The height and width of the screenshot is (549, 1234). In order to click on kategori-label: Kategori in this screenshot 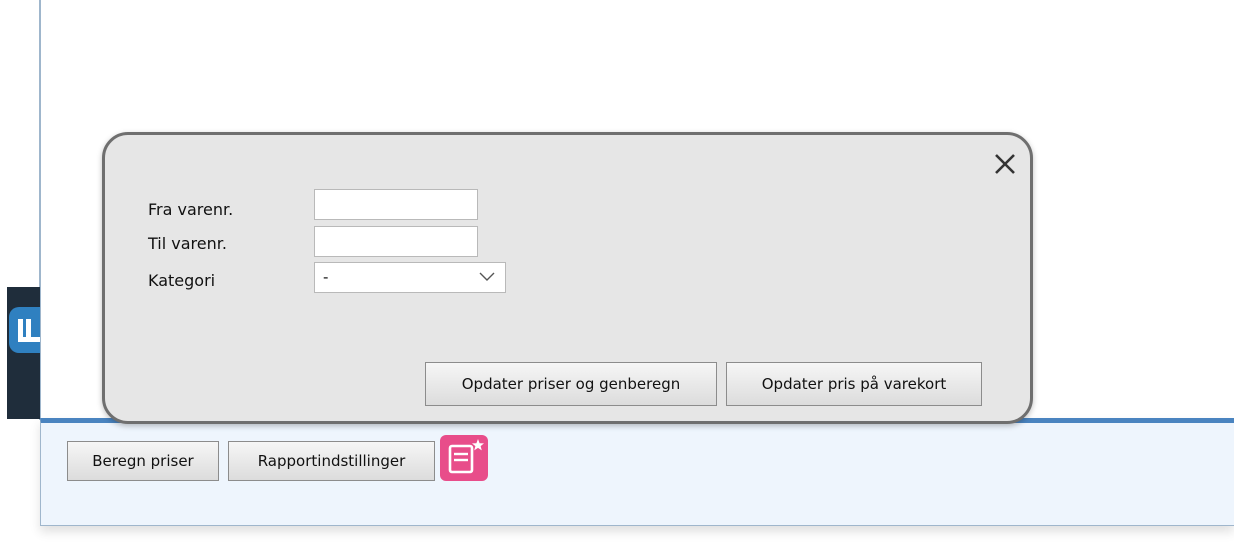, I will do `click(182, 280)`.